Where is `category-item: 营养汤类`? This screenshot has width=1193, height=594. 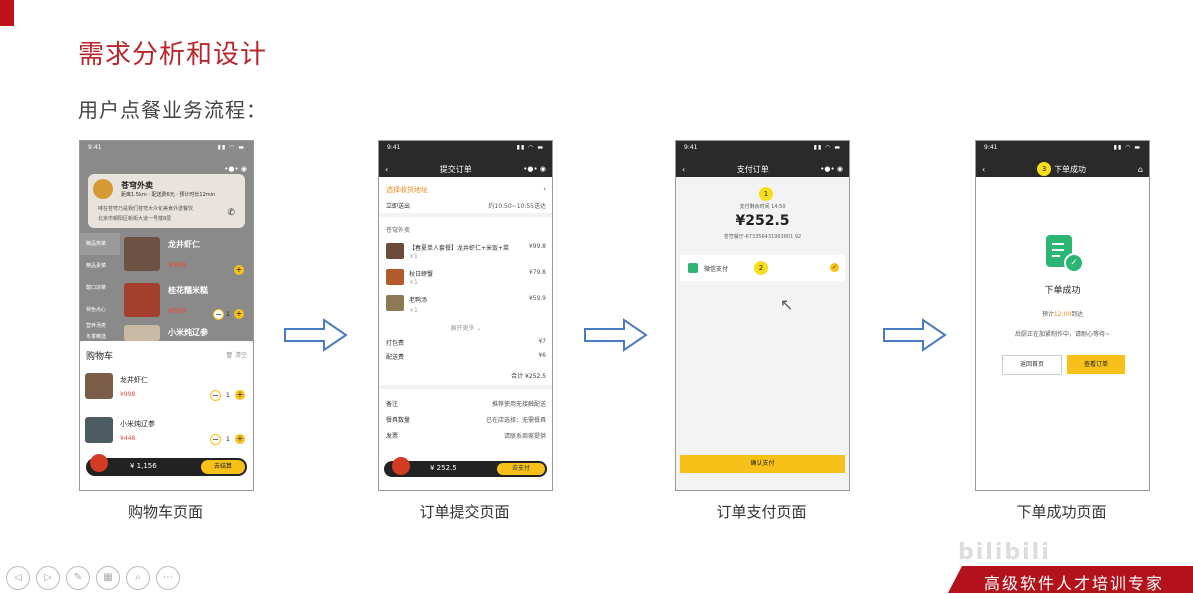
category-item: 营养汤类 is located at coordinates (100, 326).